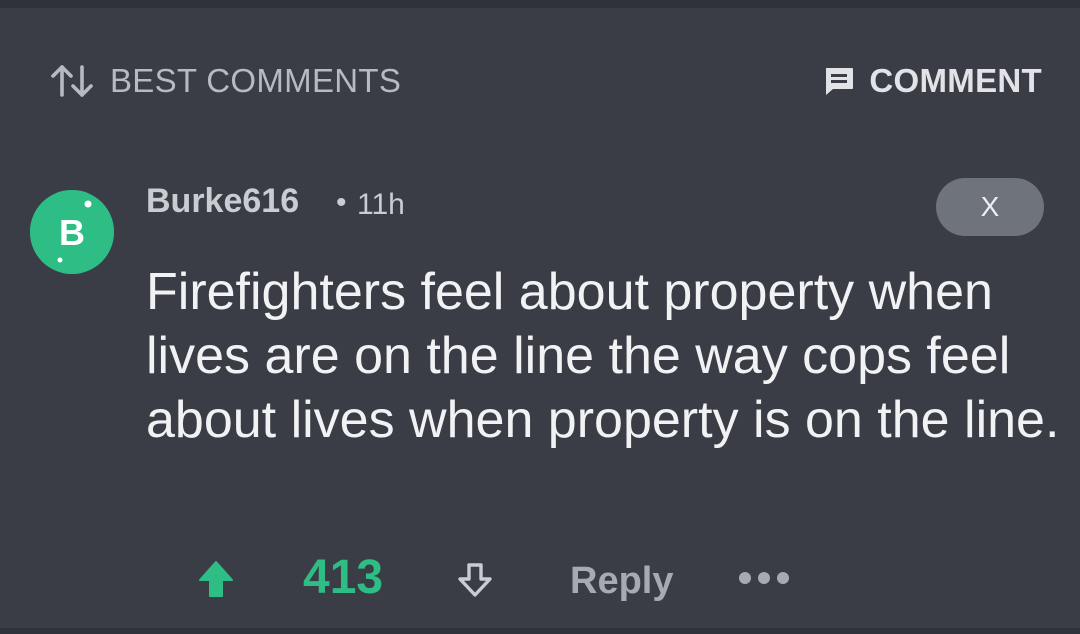 The image size is (1080, 634). I want to click on comment-label: COMMENT, so click(955, 80).